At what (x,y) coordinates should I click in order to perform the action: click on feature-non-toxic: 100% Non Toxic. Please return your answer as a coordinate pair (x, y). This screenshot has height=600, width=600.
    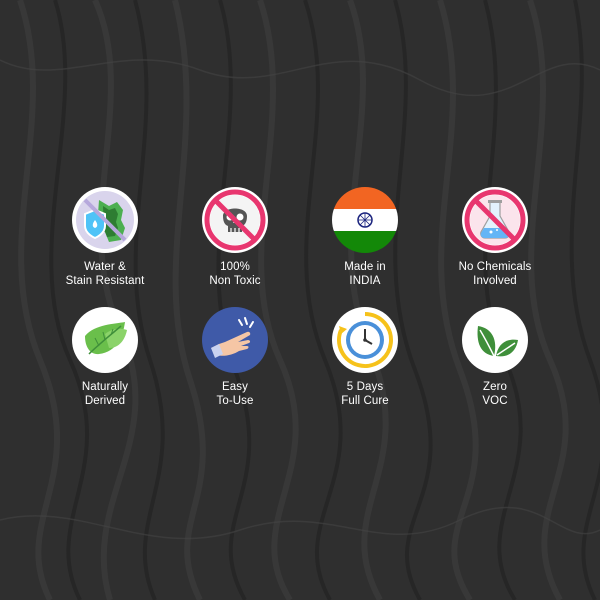
    Looking at the image, I should click on (235, 237).